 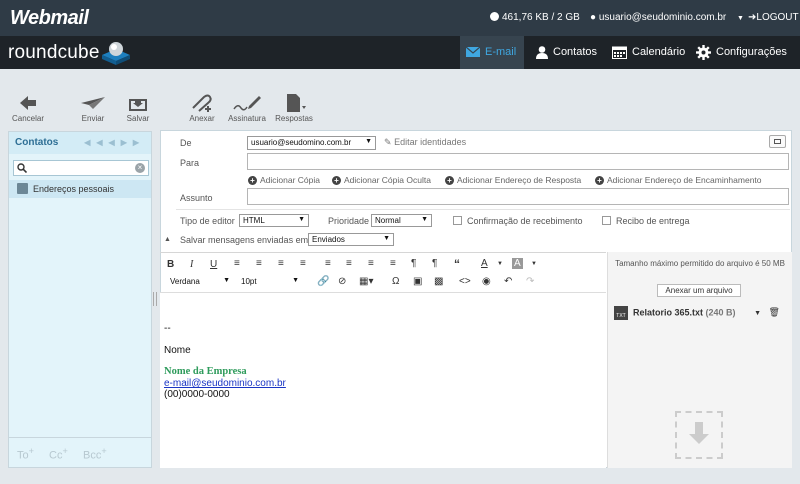 I want to click on image-icon: ▣, so click(x=417, y=281).